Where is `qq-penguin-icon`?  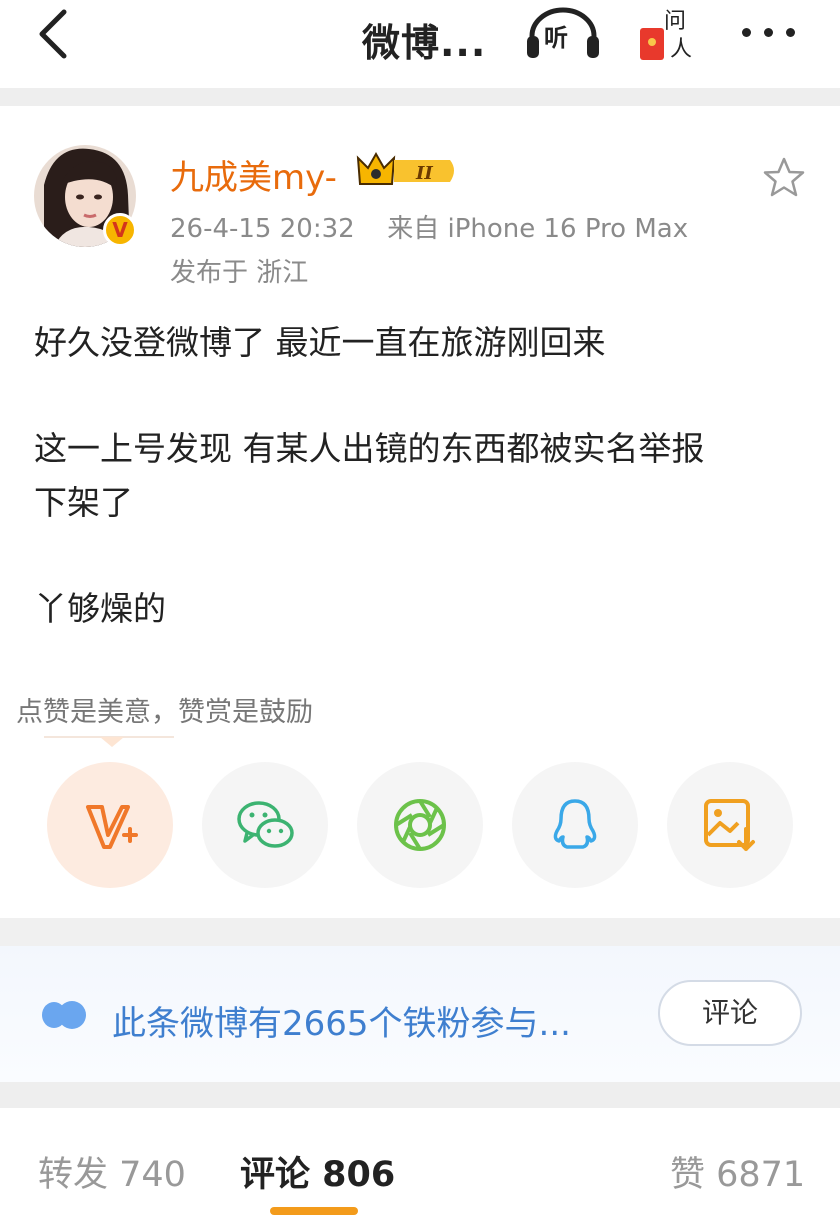 qq-penguin-icon is located at coordinates (575, 824).